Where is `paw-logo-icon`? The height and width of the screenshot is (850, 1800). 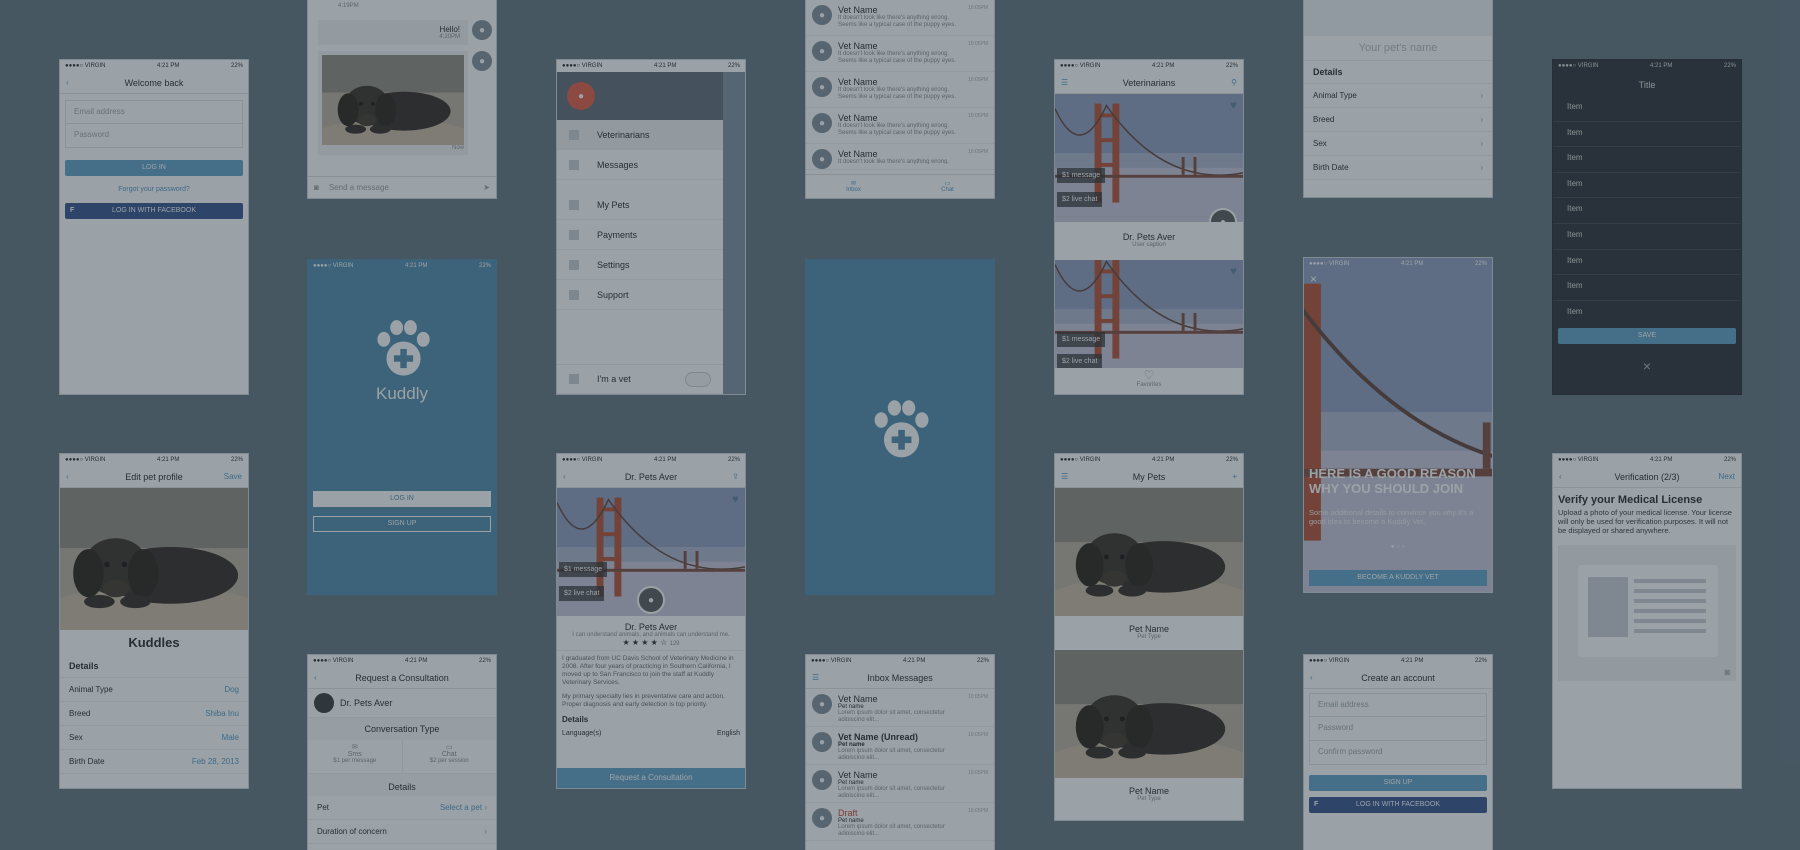 paw-logo-icon is located at coordinates (901, 431).